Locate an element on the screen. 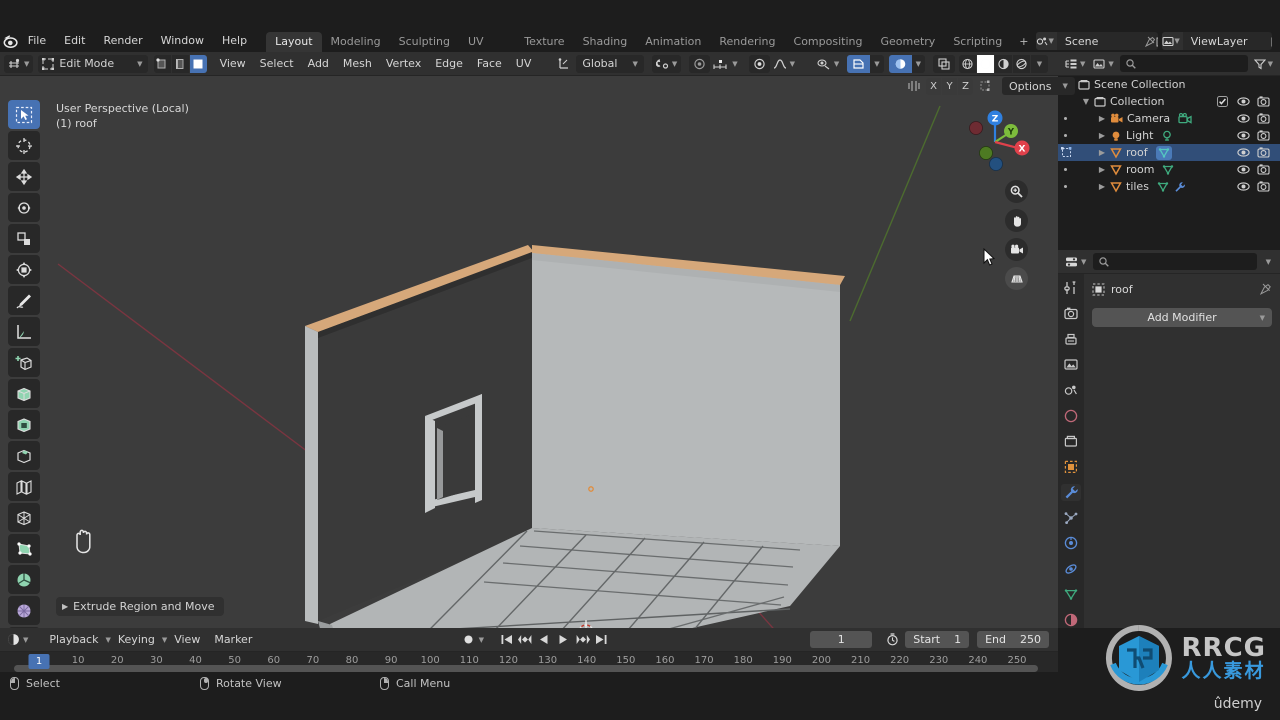 This screenshot has width=1280, height=720. viewport-menu-add: Add is located at coordinates (318, 64).